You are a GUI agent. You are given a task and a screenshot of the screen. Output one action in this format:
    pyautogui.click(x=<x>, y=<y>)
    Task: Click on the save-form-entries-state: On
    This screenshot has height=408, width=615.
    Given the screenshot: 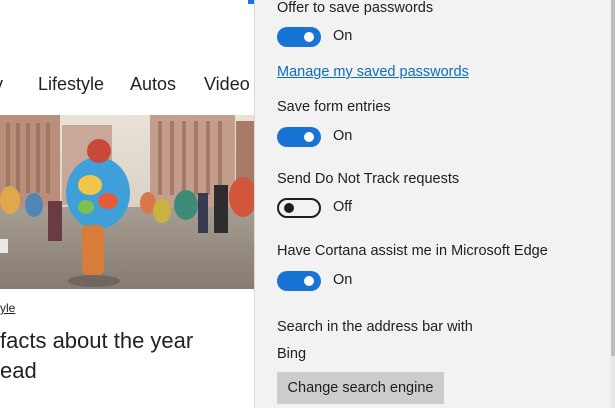 What is the action you would take?
    pyautogui.click(x=343, y=136)
    